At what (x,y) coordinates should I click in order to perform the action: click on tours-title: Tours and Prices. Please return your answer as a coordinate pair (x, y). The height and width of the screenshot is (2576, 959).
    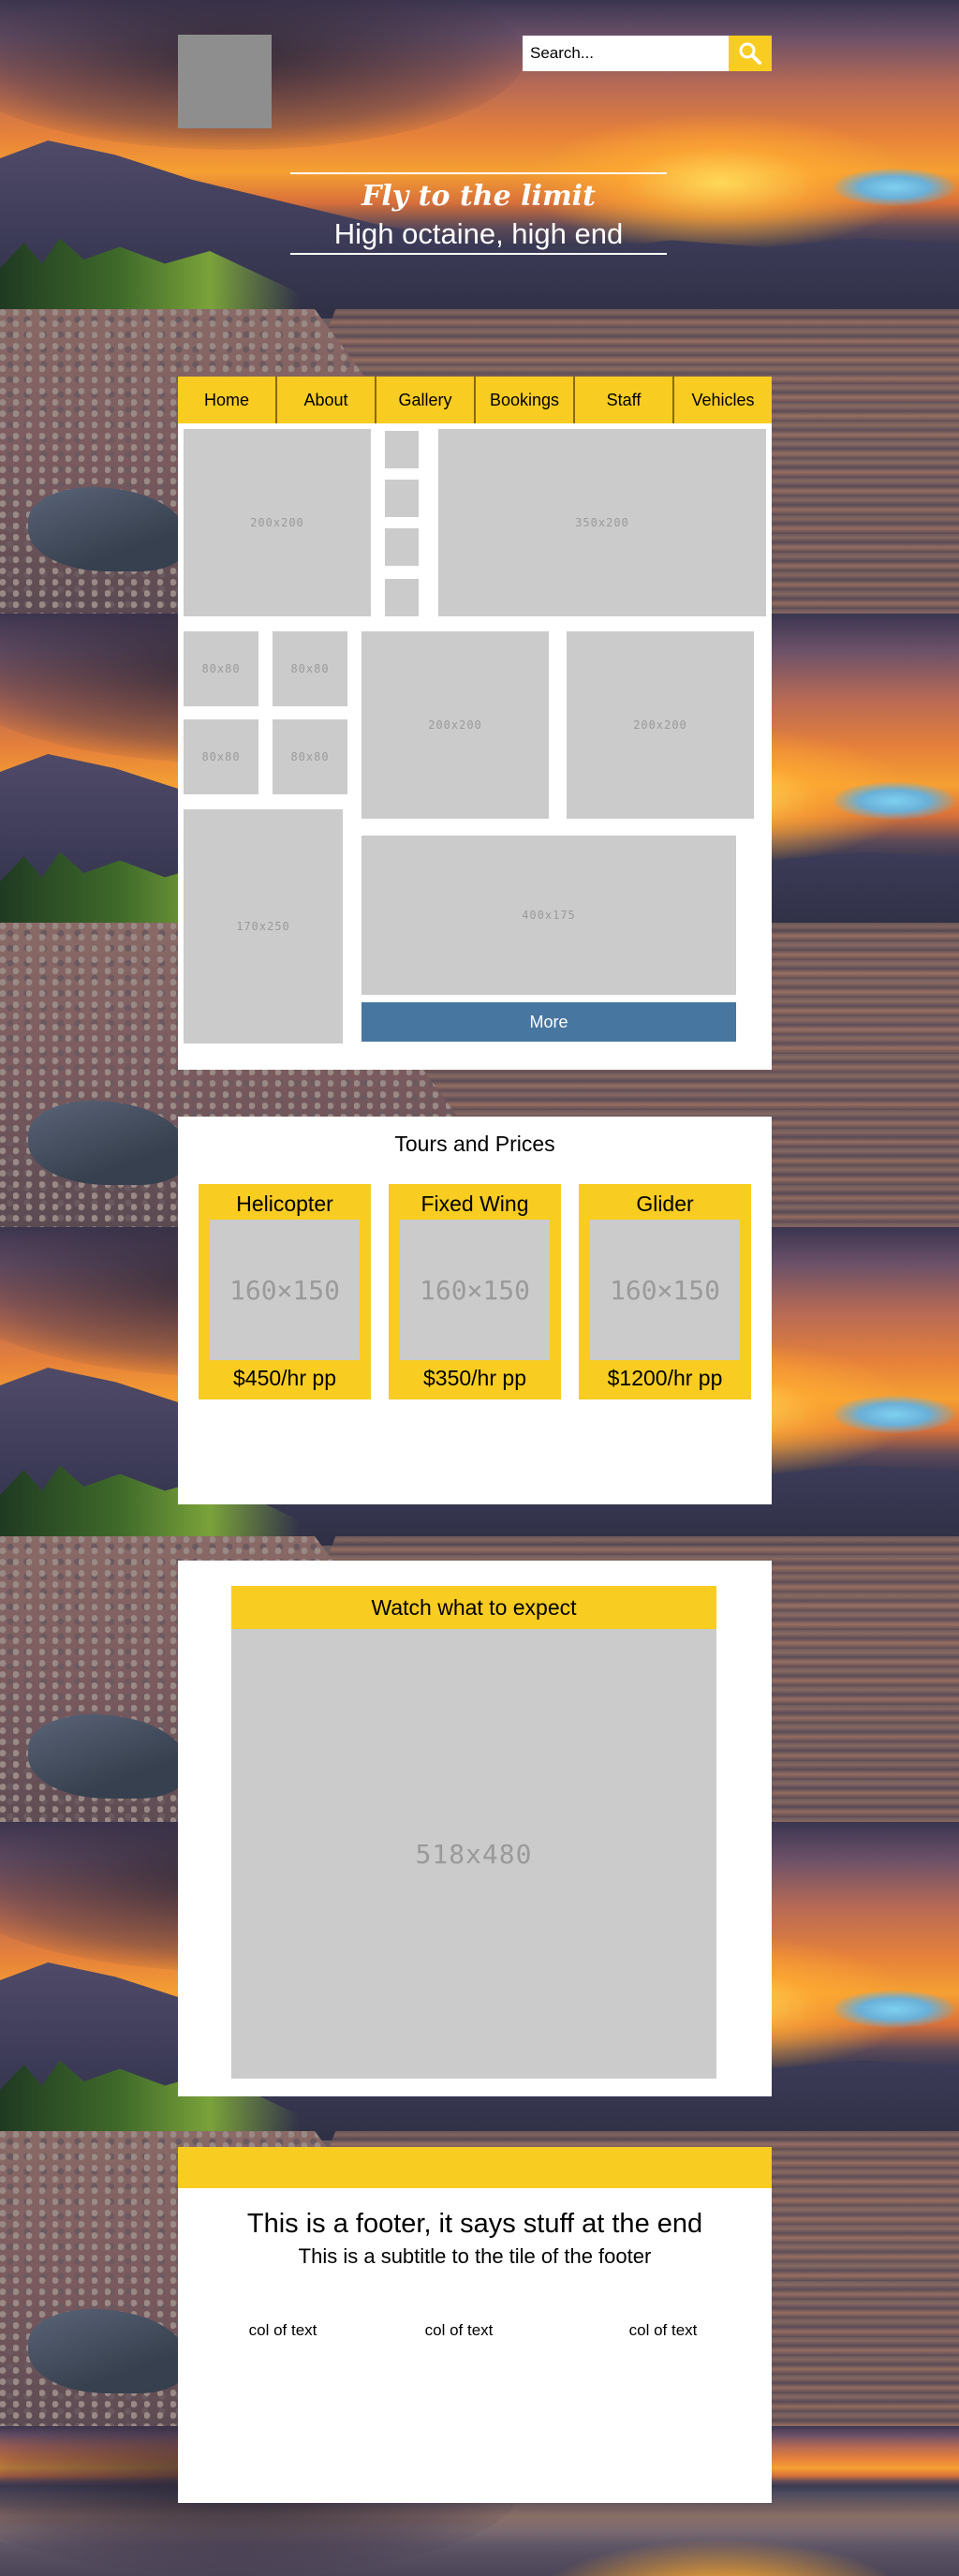
    Looking at the image, I should click on (474, 1144).